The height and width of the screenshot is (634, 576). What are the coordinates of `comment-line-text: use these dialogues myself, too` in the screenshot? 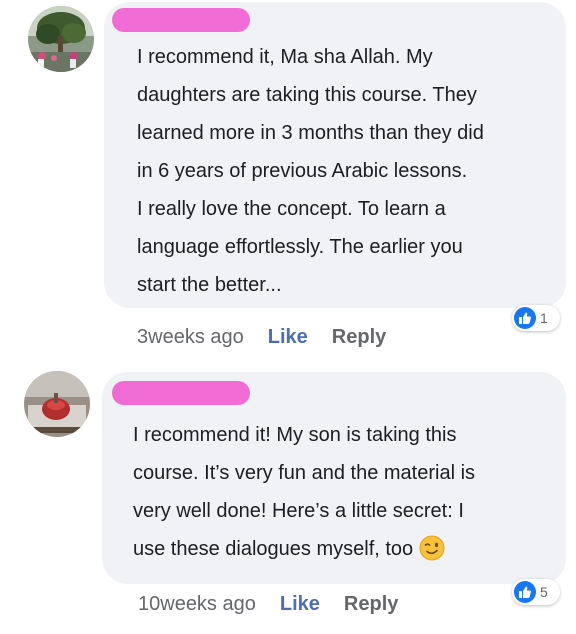 It's located at (273, 549).